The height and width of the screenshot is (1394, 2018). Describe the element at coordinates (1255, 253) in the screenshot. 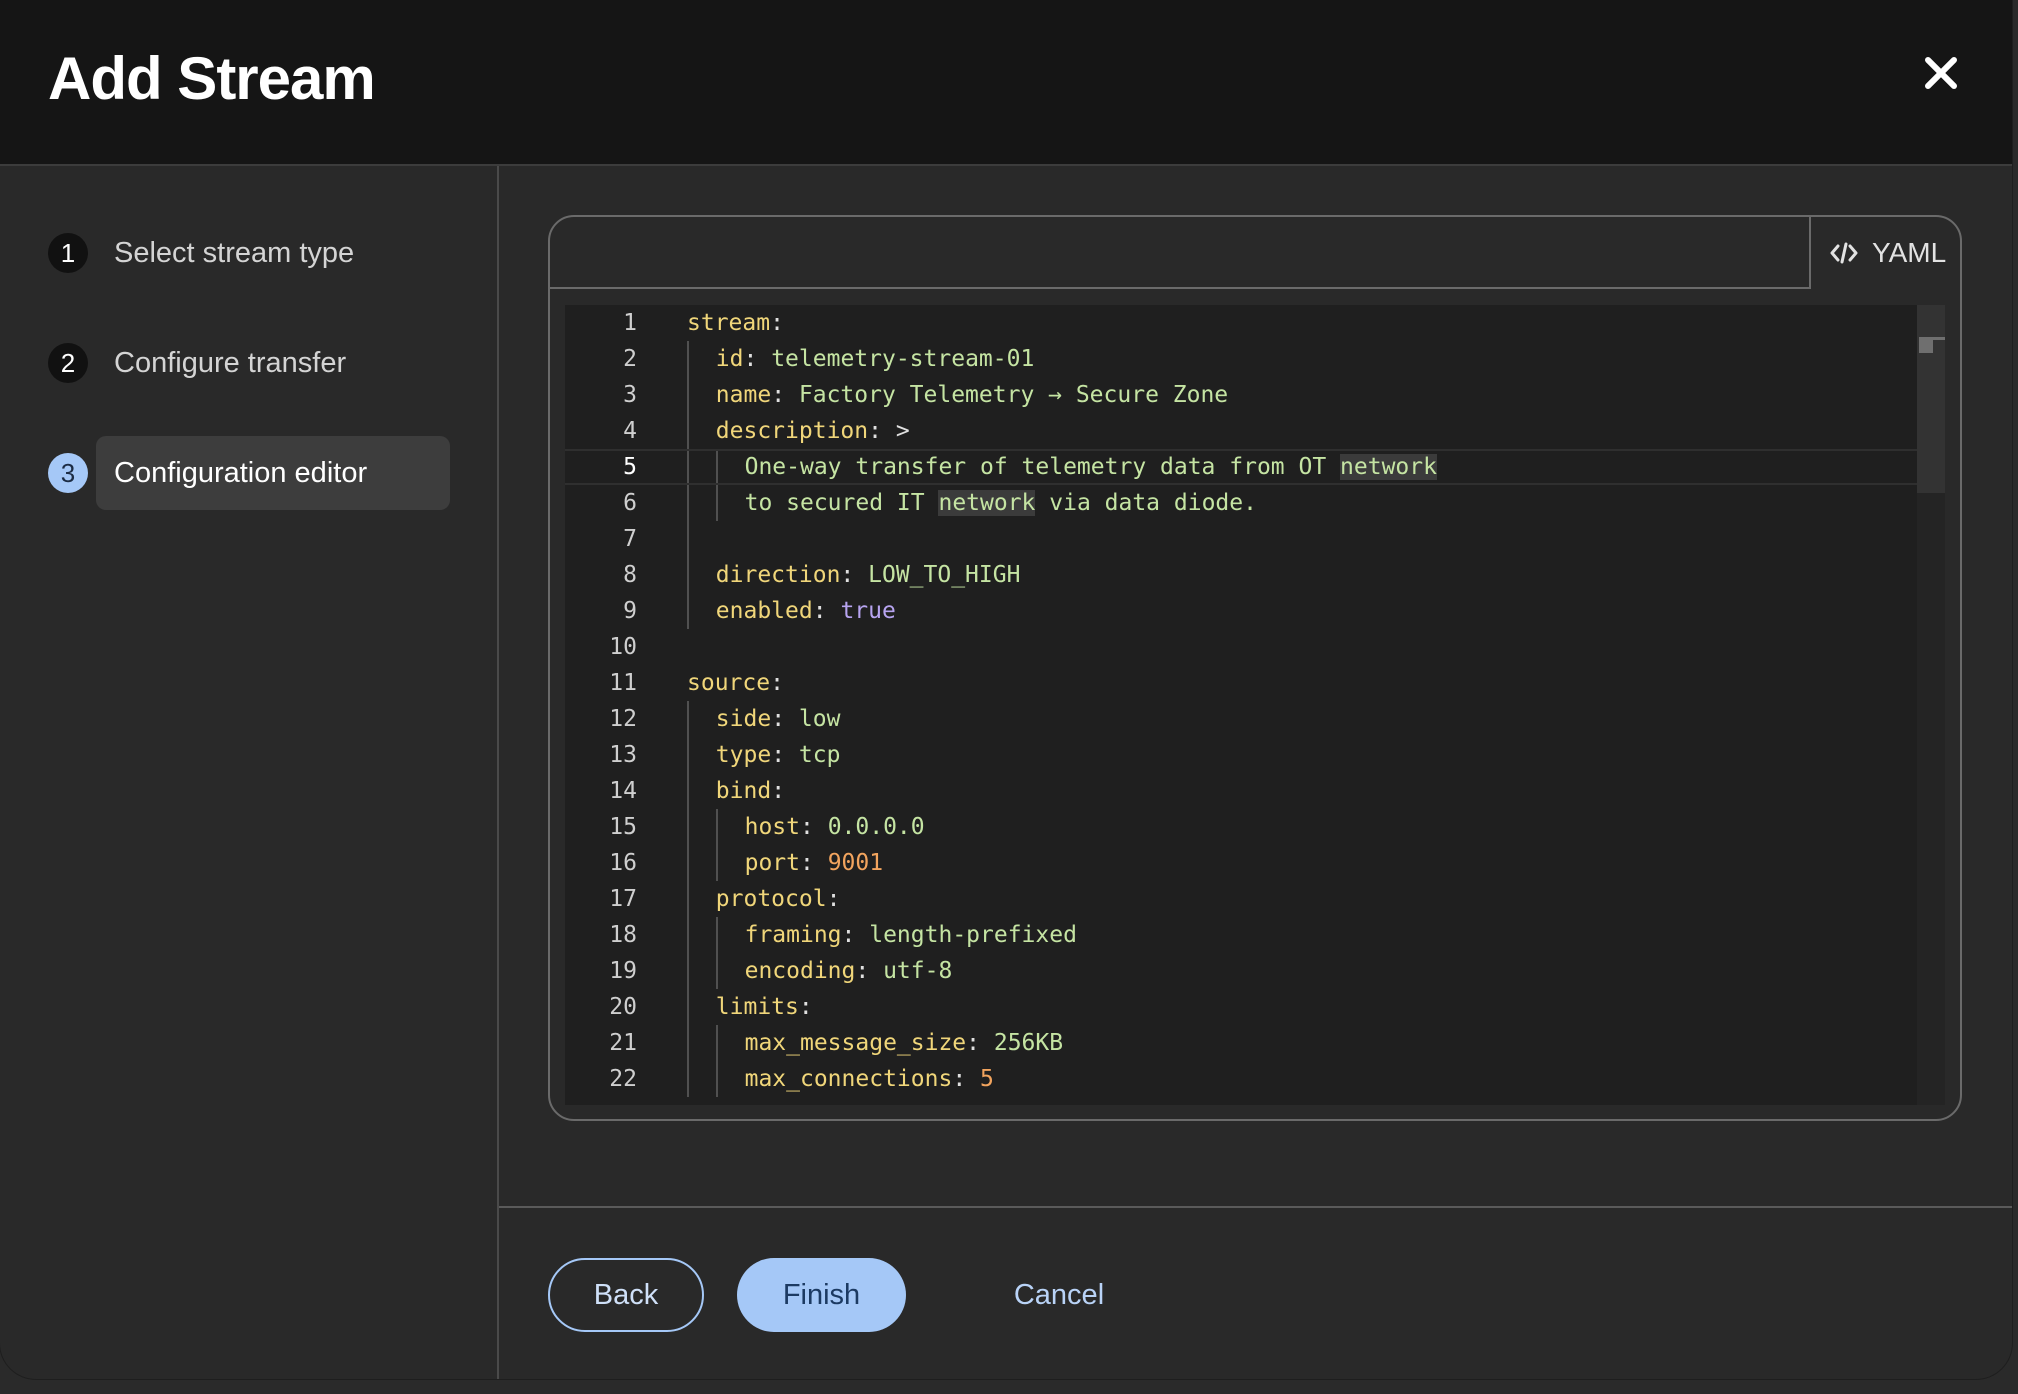

I see `editor-tab-bar: YAML` at that location.